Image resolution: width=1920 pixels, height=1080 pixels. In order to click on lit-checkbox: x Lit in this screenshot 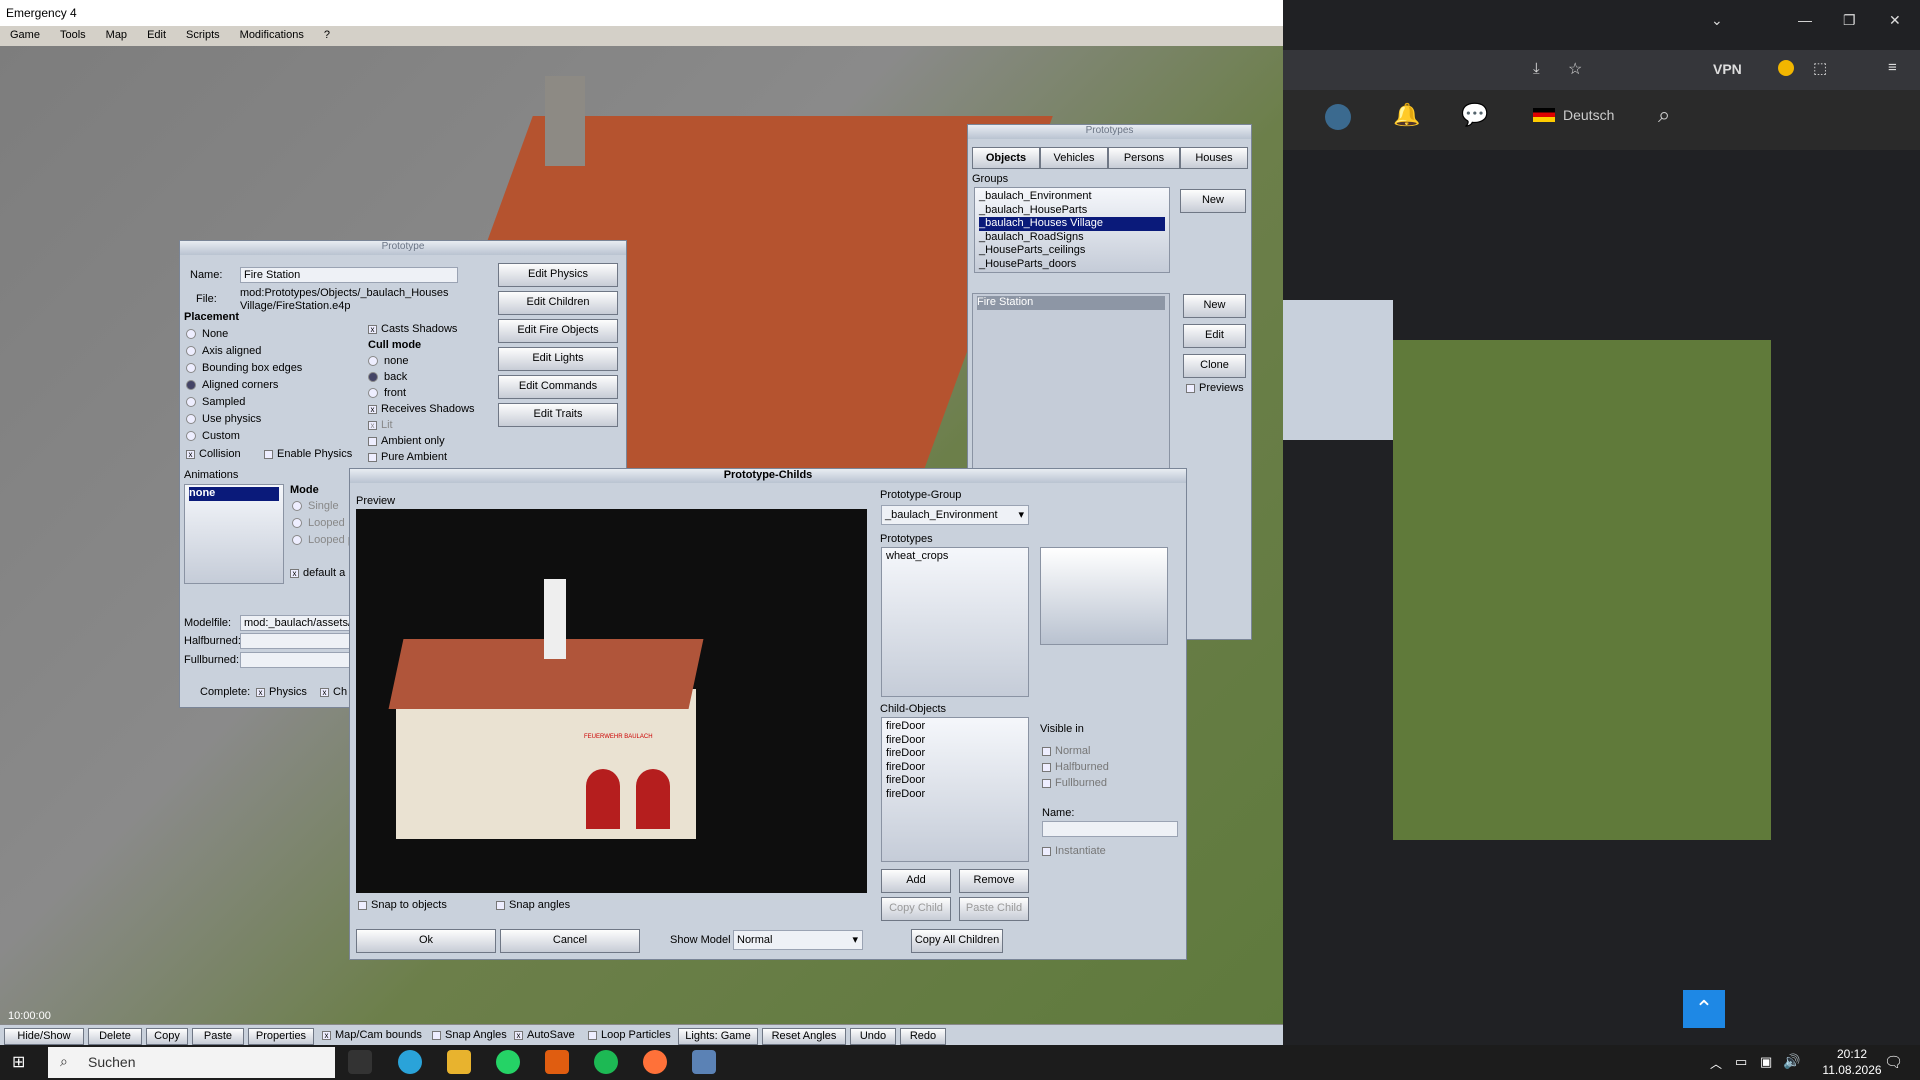, I will do `click(421, 425)`.